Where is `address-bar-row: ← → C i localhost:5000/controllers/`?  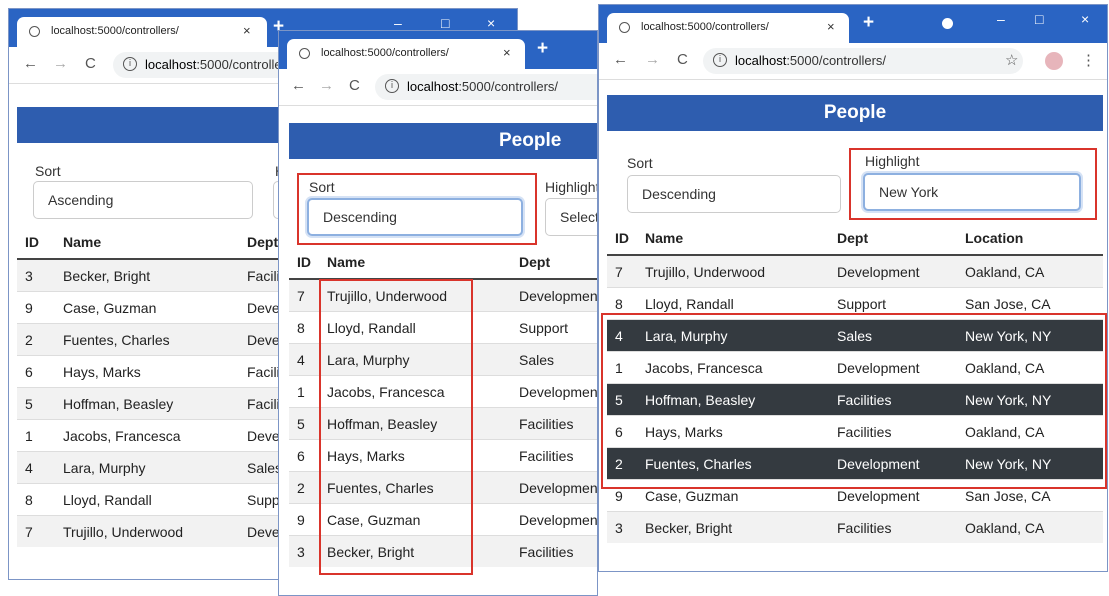 address-bar-row: ← → C i localhost:5000/controllers/ is located at coordinates (438, 87).